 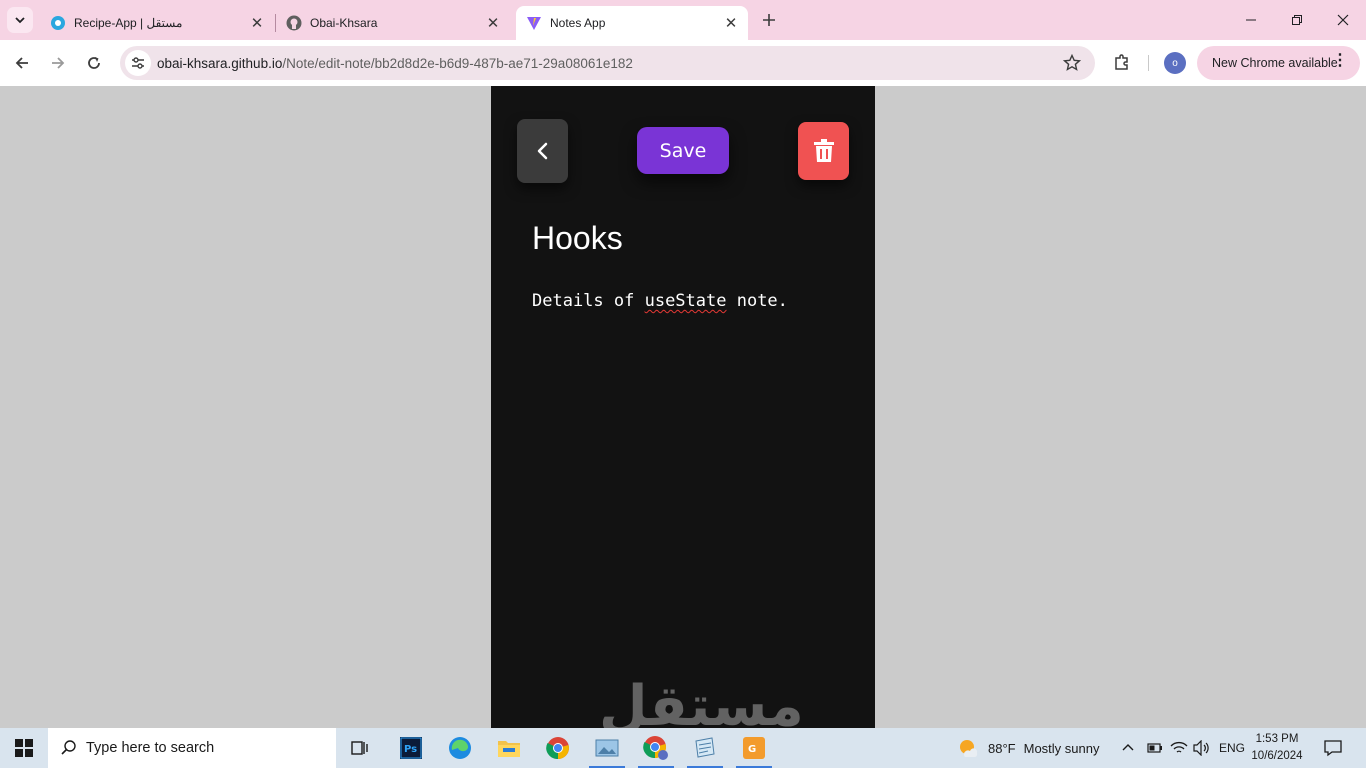 I want to click on tab-notes-app: Notes App ✕, so click(x=632, y=23).